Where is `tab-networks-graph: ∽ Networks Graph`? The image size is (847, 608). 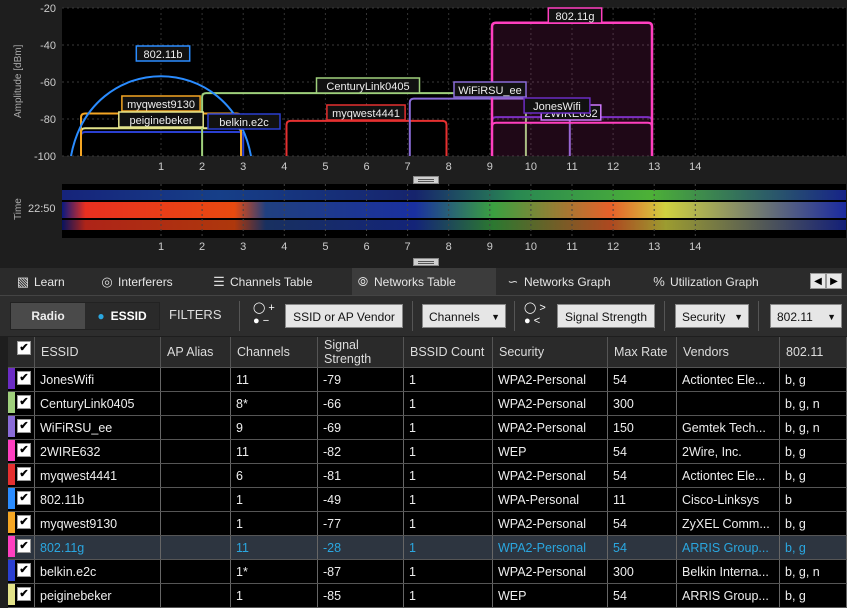 tab-networks-graph: ∽ Networks Graph is located at coordinates (556, 281).